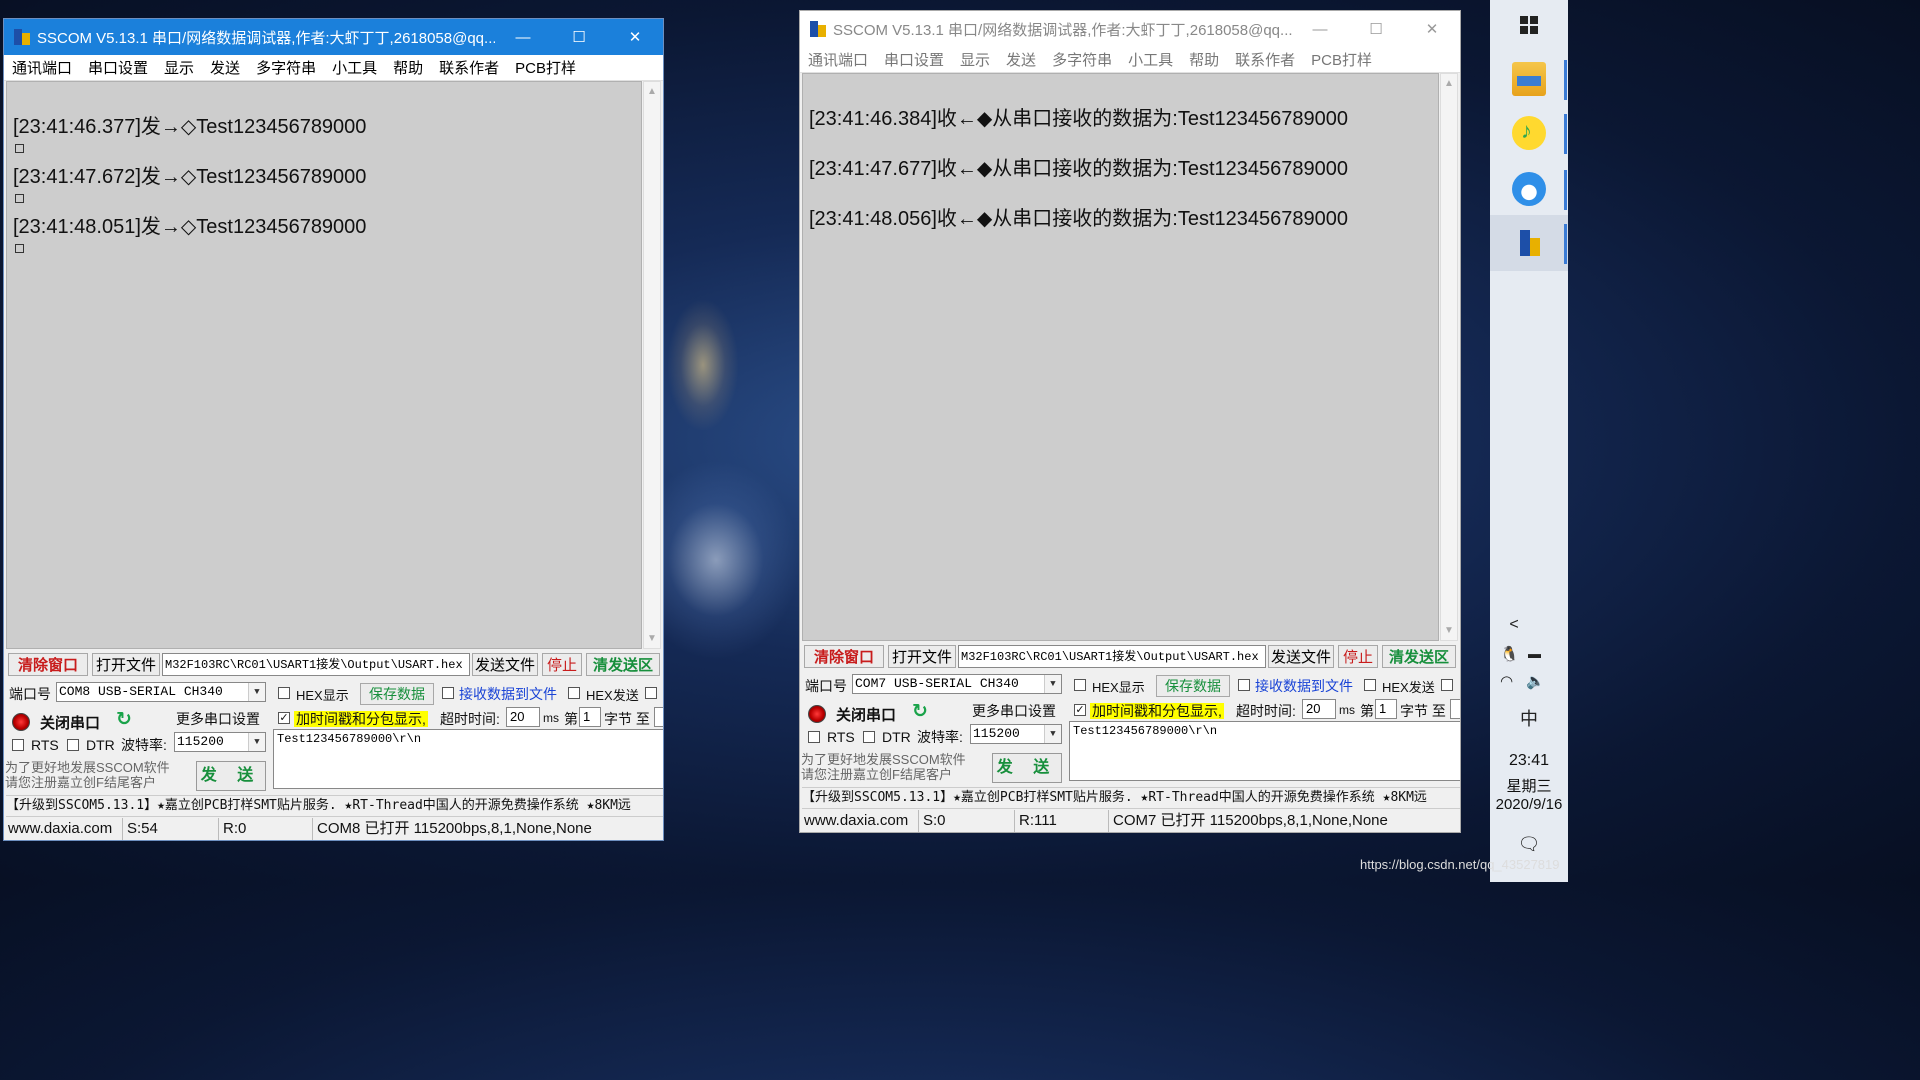  I want to click on port-select: COM7 USB-SERIAL CH340 ▼, so click(957, 684).